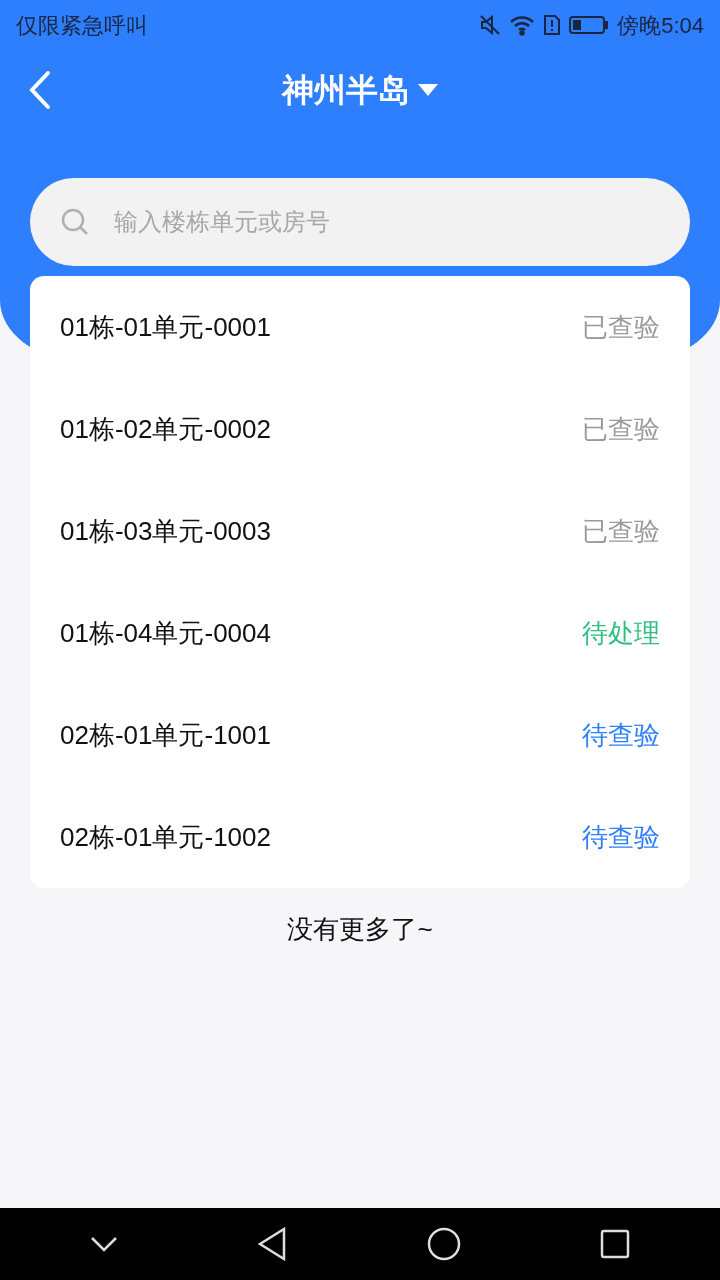  What do you see at coordinates (75, 222) in the screenshot?
I see `search-icon` at bounding box center [75, 222].